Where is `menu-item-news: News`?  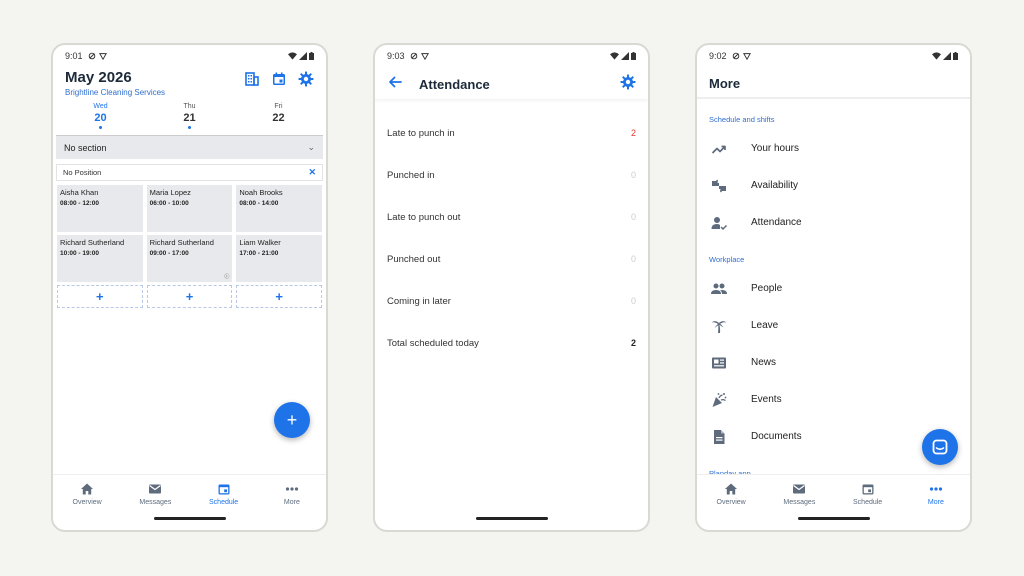
menu-item-news: News is located at coordinates (833, 362).